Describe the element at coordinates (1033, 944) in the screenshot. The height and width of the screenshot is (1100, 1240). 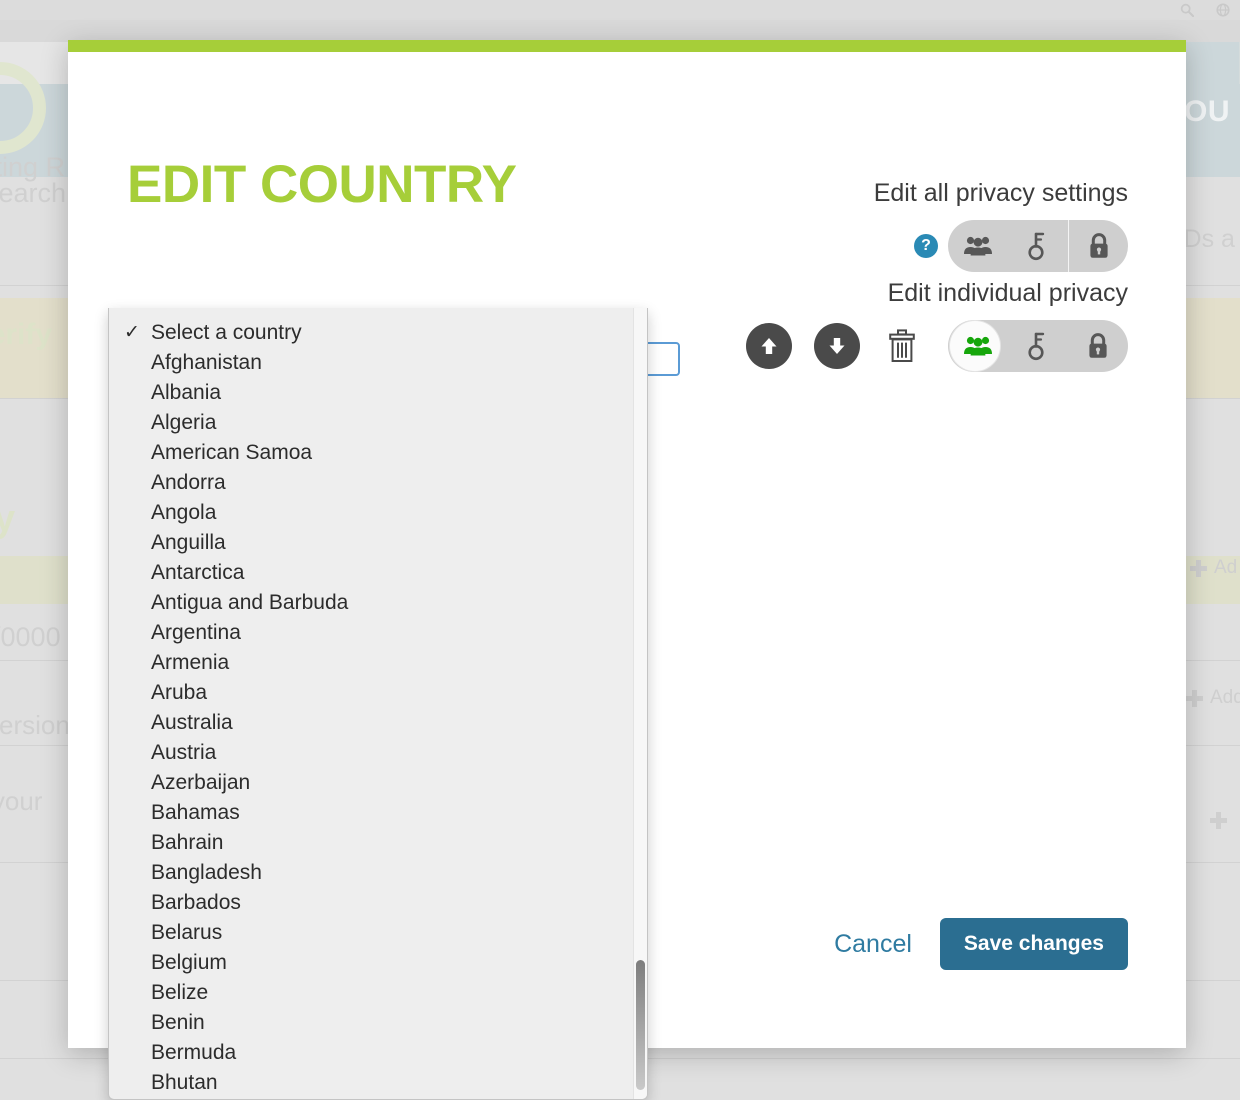
I see `save-button: Save changes` at that location.